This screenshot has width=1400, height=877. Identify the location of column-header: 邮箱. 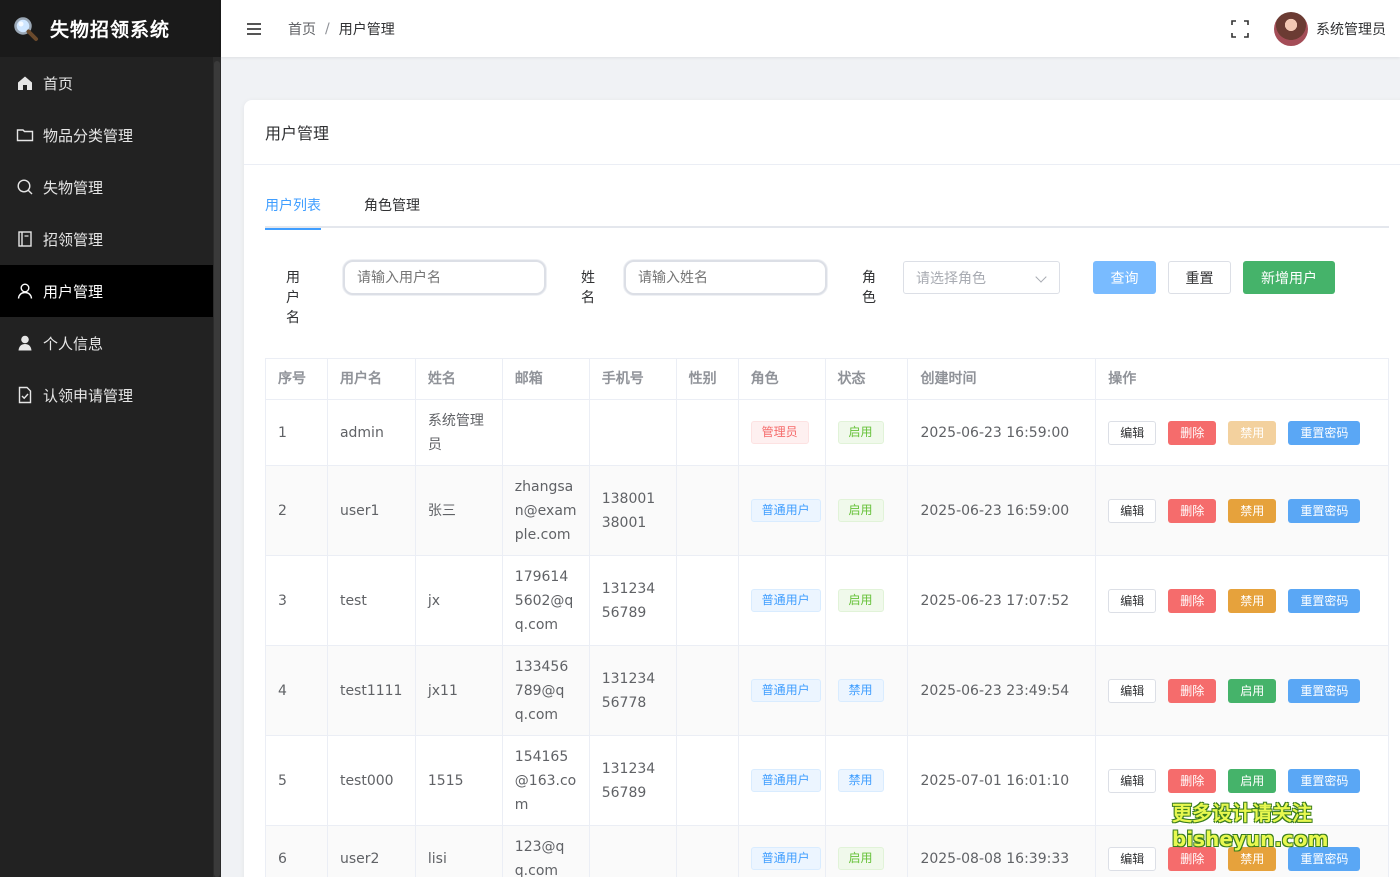
(546, 379).